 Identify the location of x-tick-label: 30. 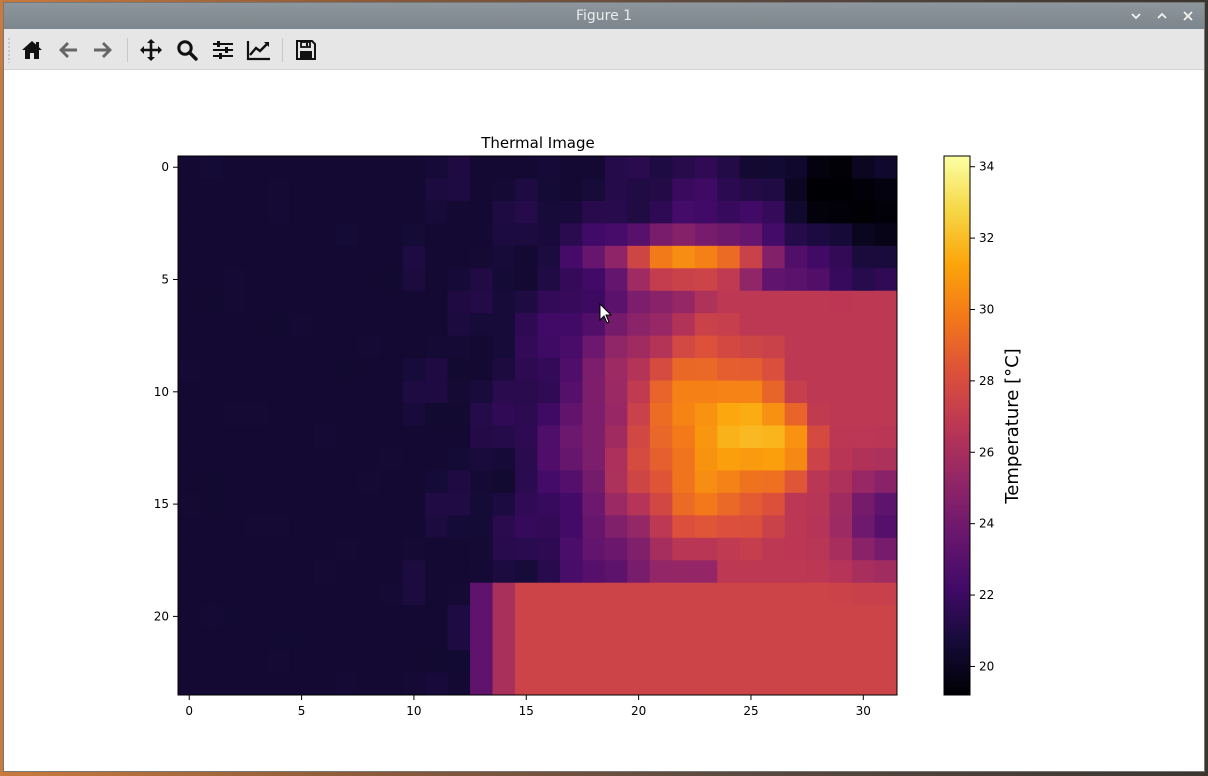
(863, 711).